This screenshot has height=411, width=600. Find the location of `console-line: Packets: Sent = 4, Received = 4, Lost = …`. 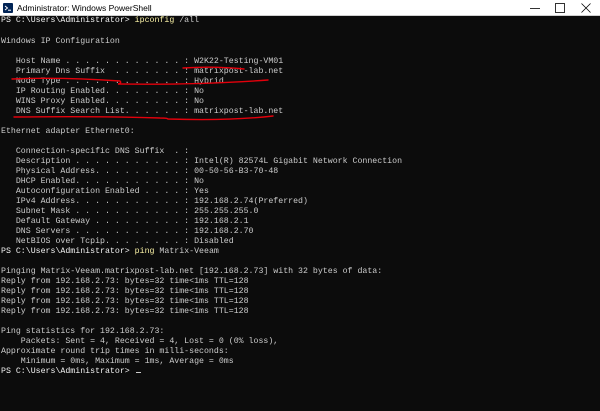

console-line: Packets: Sent = 4, Received = 4, Lost = … is located at coordinates (140, 341).